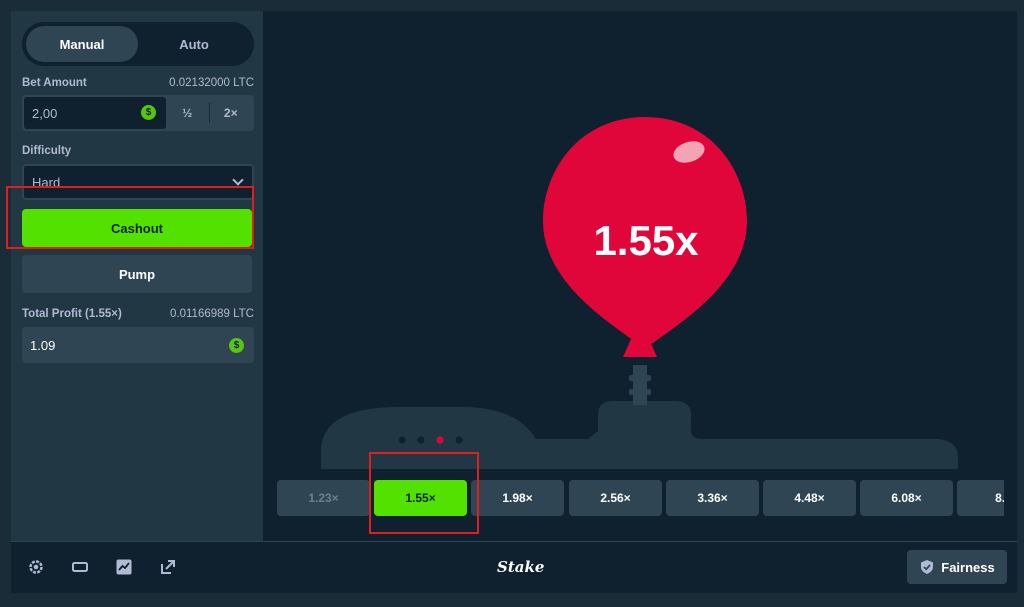  Describe the element at coordinates (80, 567) in the screenshot. I see `theatre-mode-icon` at that location.